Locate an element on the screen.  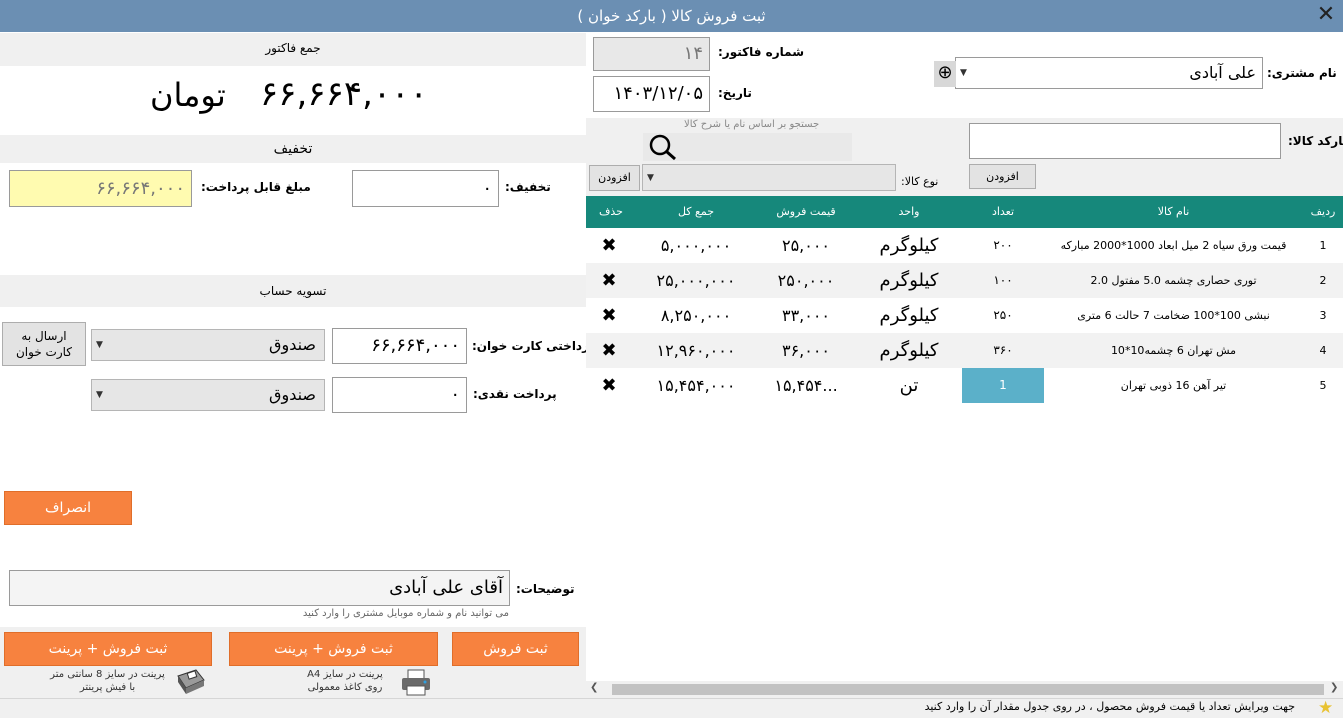
search-hint: جستجو بر اساس نام یا شرح کالا is located at coordinates (752, 124).